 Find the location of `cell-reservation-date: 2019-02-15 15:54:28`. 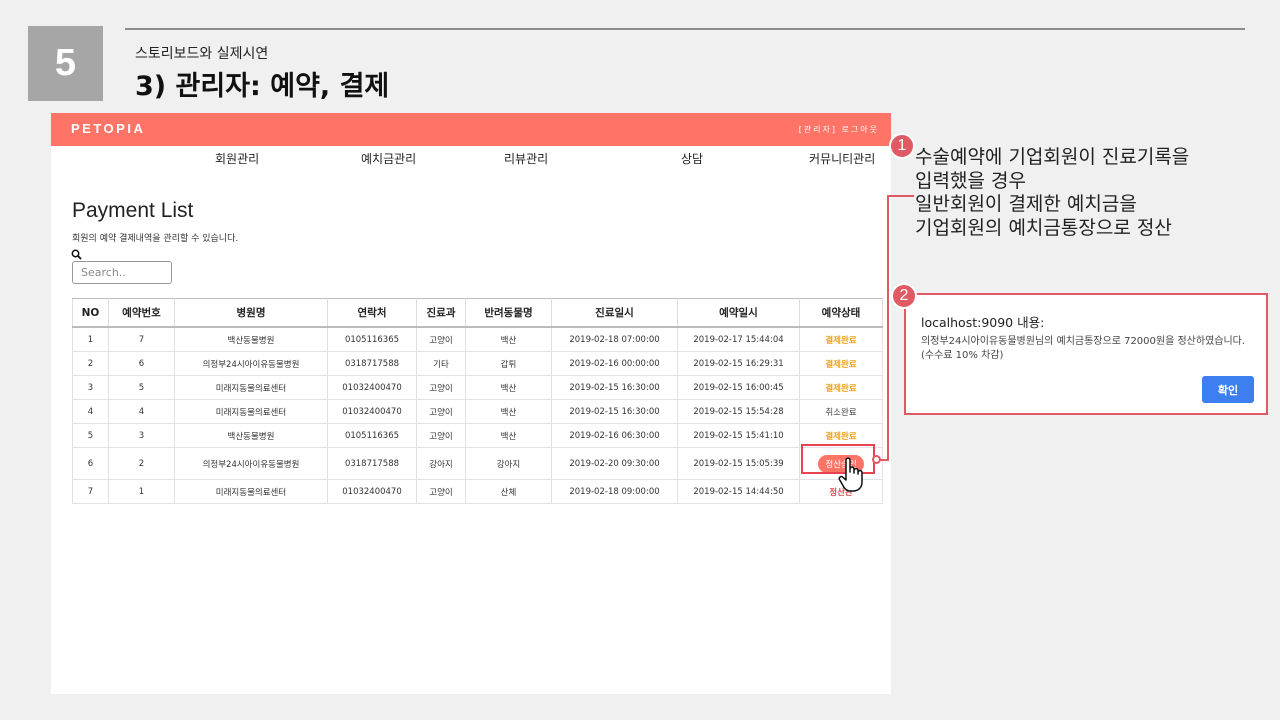

cell-reservation-date: 2019-02-15 15:54:28 is located at coordinates (738, 411).